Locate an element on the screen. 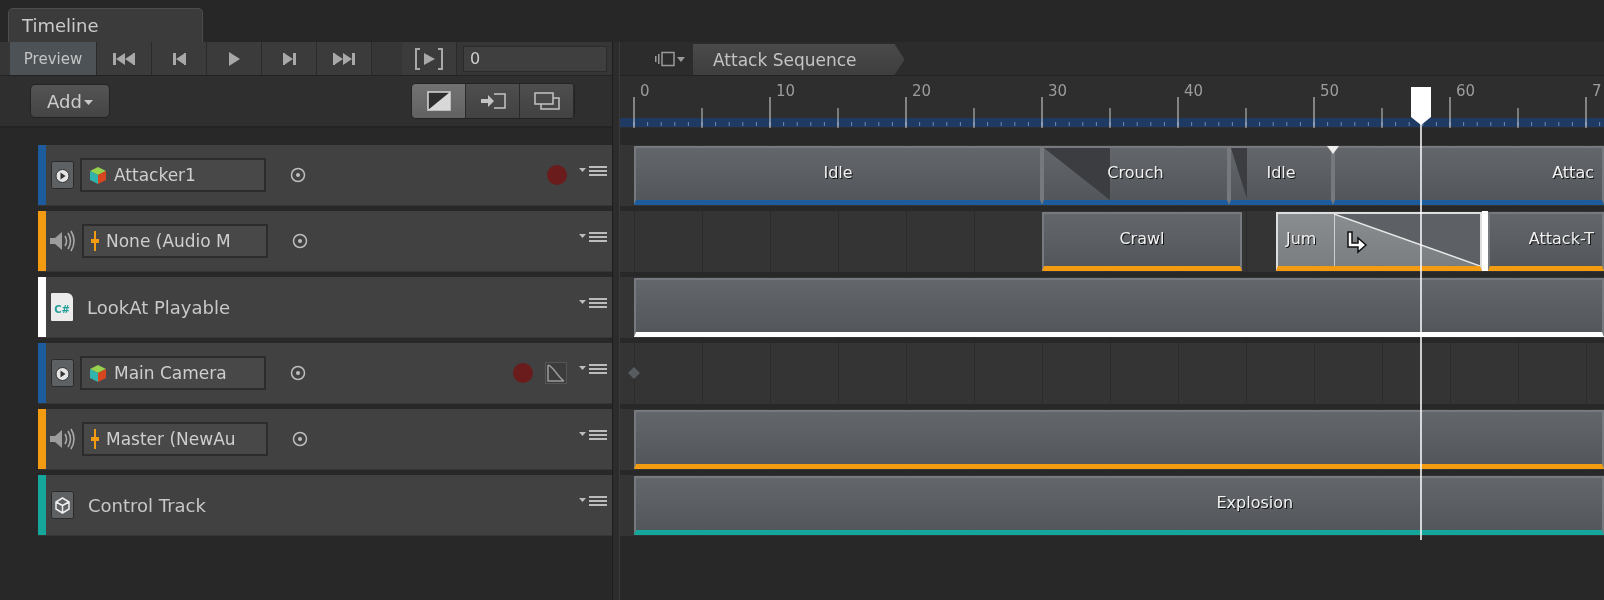 The image size is (1604, 600). last-frame-button is located at coordinates (344, 58).